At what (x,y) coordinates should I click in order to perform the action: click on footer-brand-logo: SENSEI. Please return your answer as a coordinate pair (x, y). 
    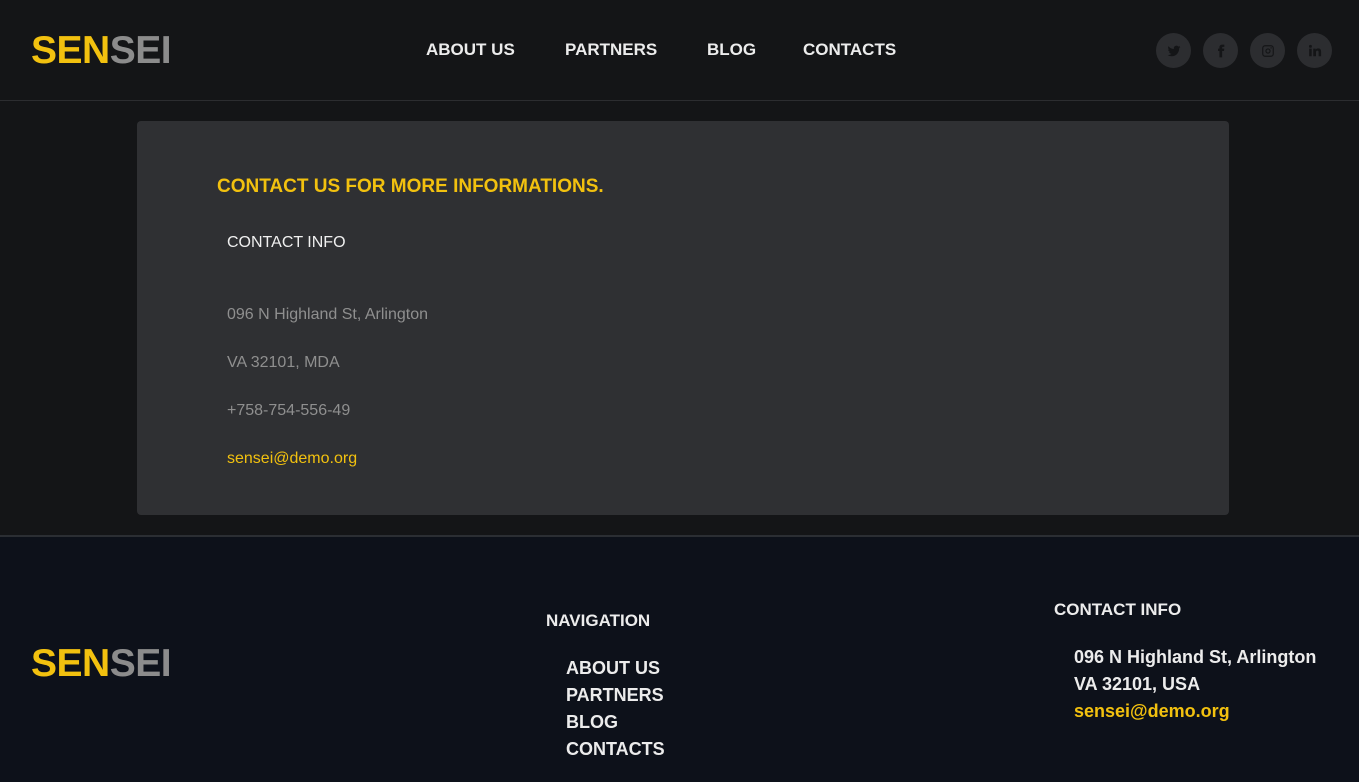
    Looking at the image, I should click on (101, 663).